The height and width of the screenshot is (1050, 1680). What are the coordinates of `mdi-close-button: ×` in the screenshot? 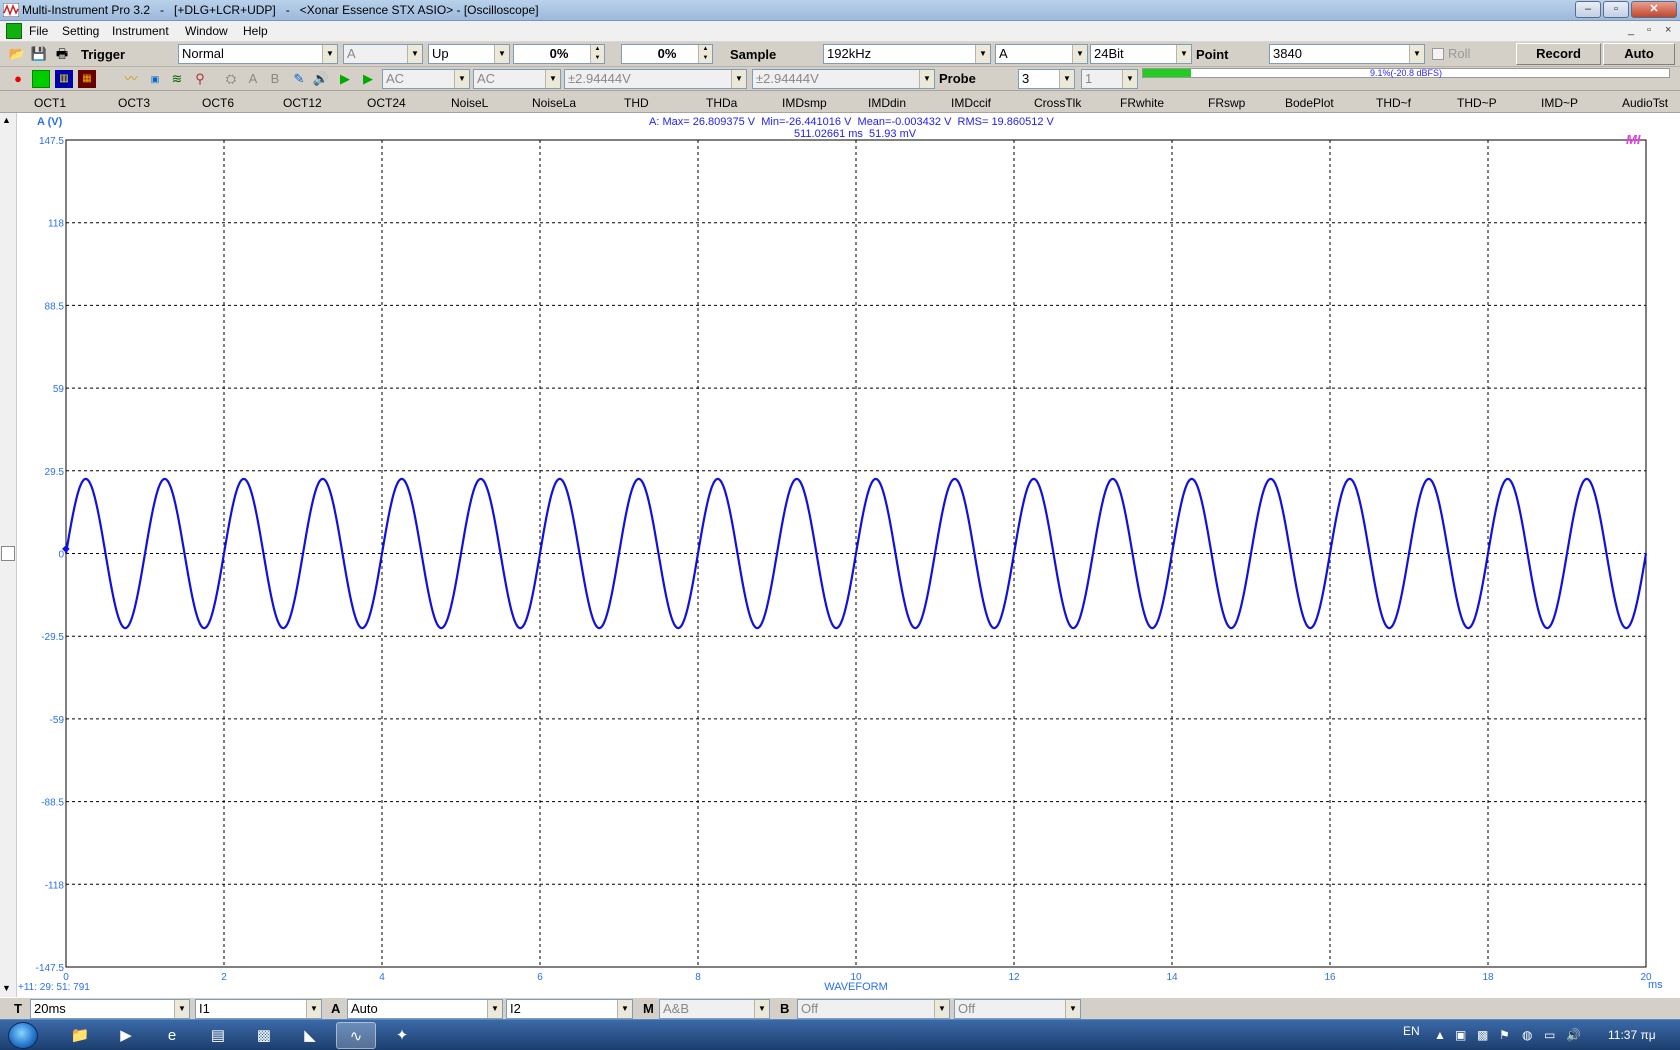 It's located at (1668, 30).